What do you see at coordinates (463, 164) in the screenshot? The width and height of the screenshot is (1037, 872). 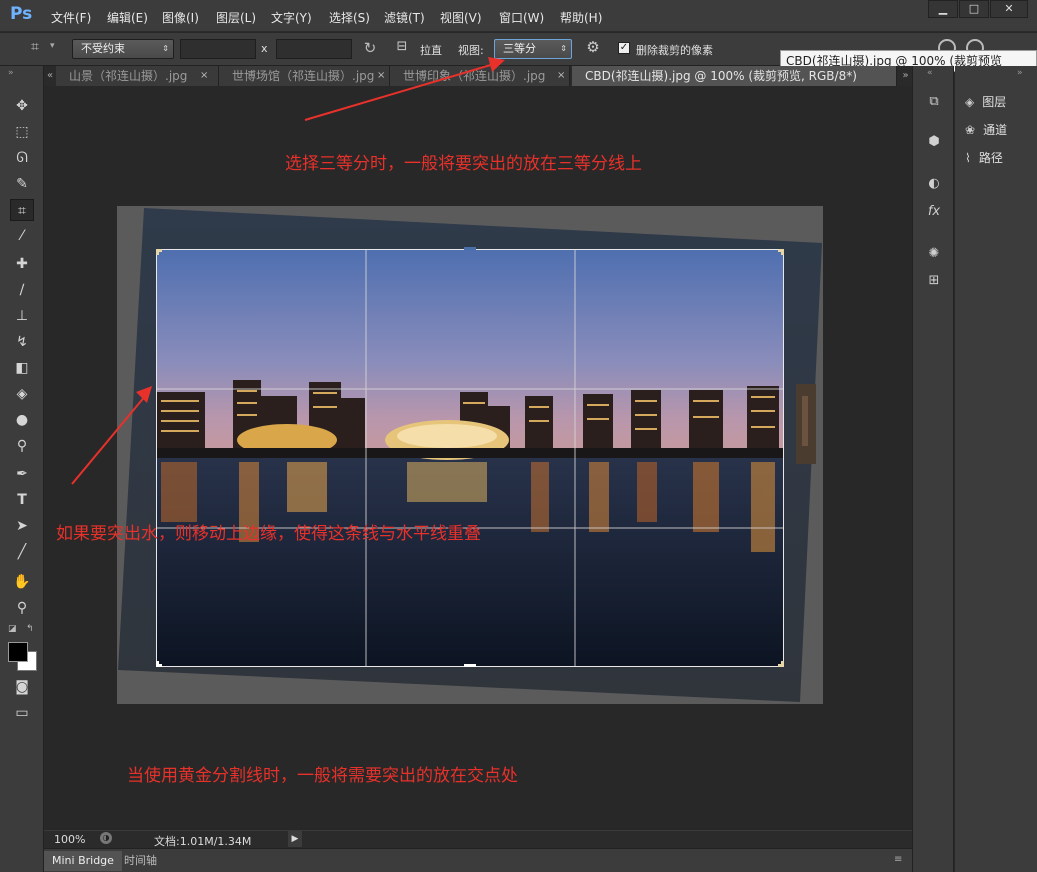 I see `annotation-thirds: 选择三等分时，一般将要突出的放在三等分线上` at bounding box center [463, 164].